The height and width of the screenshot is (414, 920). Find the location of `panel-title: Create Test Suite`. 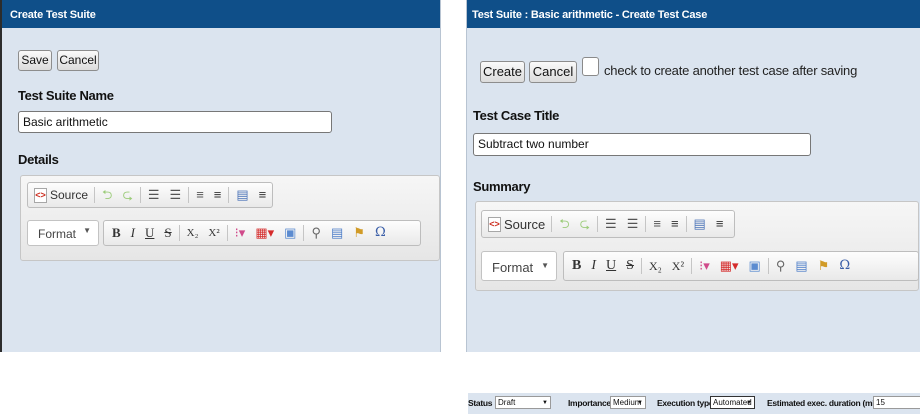

panel-title: Create Test Suite is located at coordinates (221, 14).